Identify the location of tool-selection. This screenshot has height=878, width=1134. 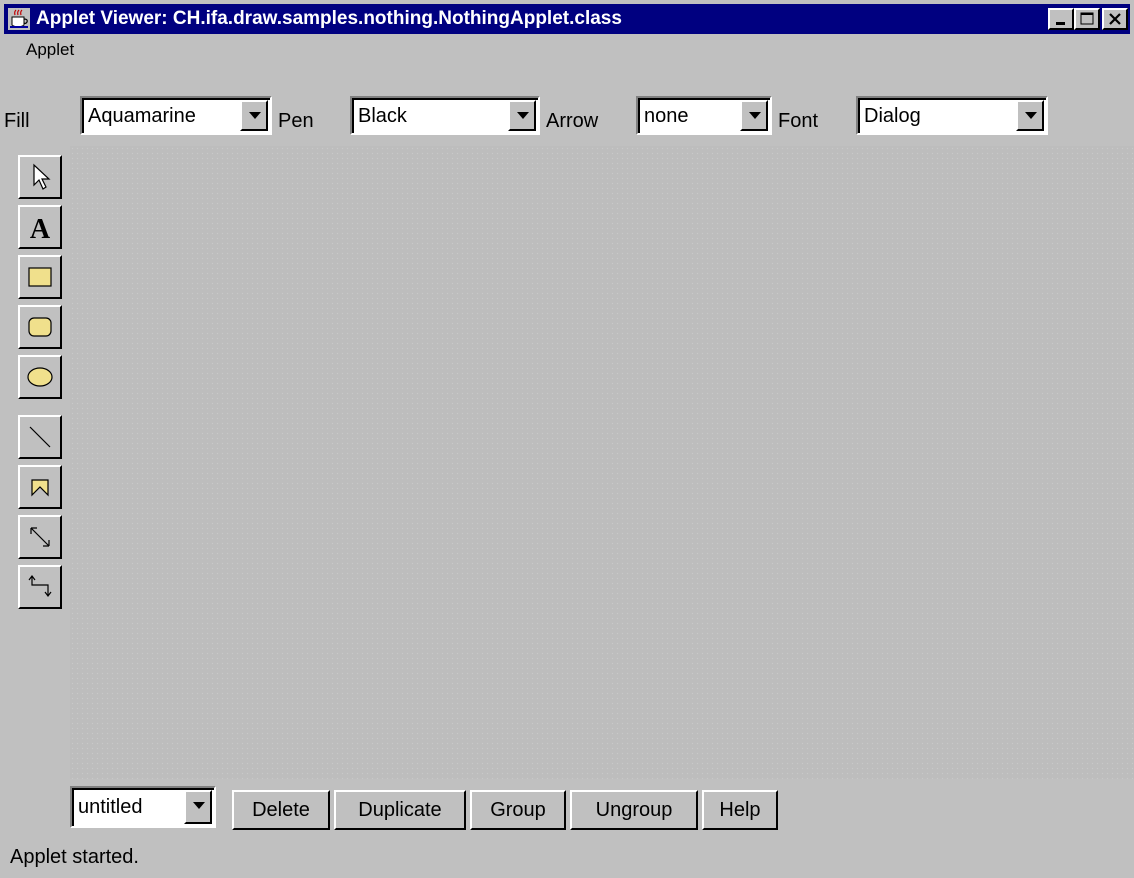
(40, 177).